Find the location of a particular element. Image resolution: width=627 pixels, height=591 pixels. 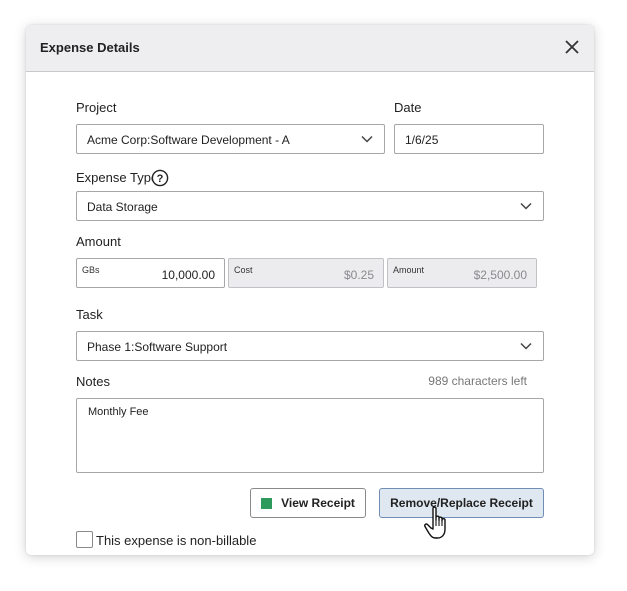

dialog-header: Expense Details is located at coordinates (310, 48).